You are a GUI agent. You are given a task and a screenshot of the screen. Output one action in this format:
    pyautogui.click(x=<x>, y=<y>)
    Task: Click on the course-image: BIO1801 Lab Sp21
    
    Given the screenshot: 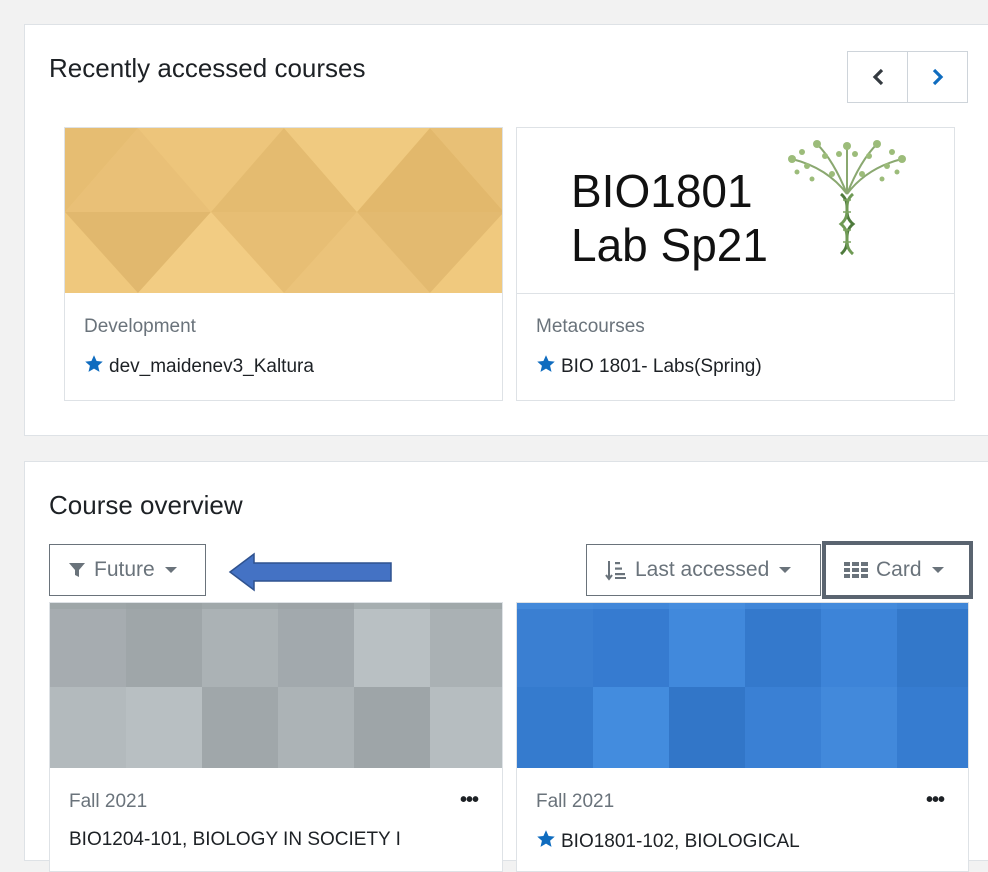 What is the action you would take?
    pyautogui.click(x=735, y=211)
    